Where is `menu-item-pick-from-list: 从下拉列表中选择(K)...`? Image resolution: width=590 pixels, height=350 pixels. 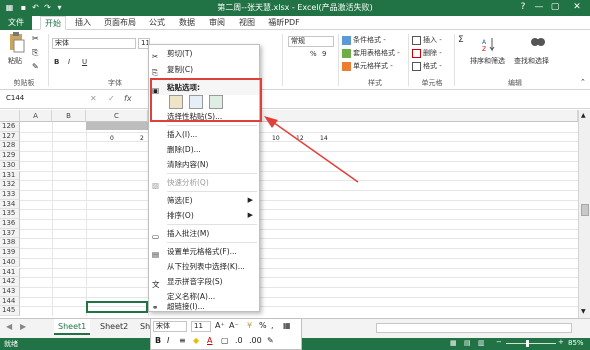 menu-item-pick-from-list: 从下拉列表中选择(K)... is located at coordinates (204, 266).